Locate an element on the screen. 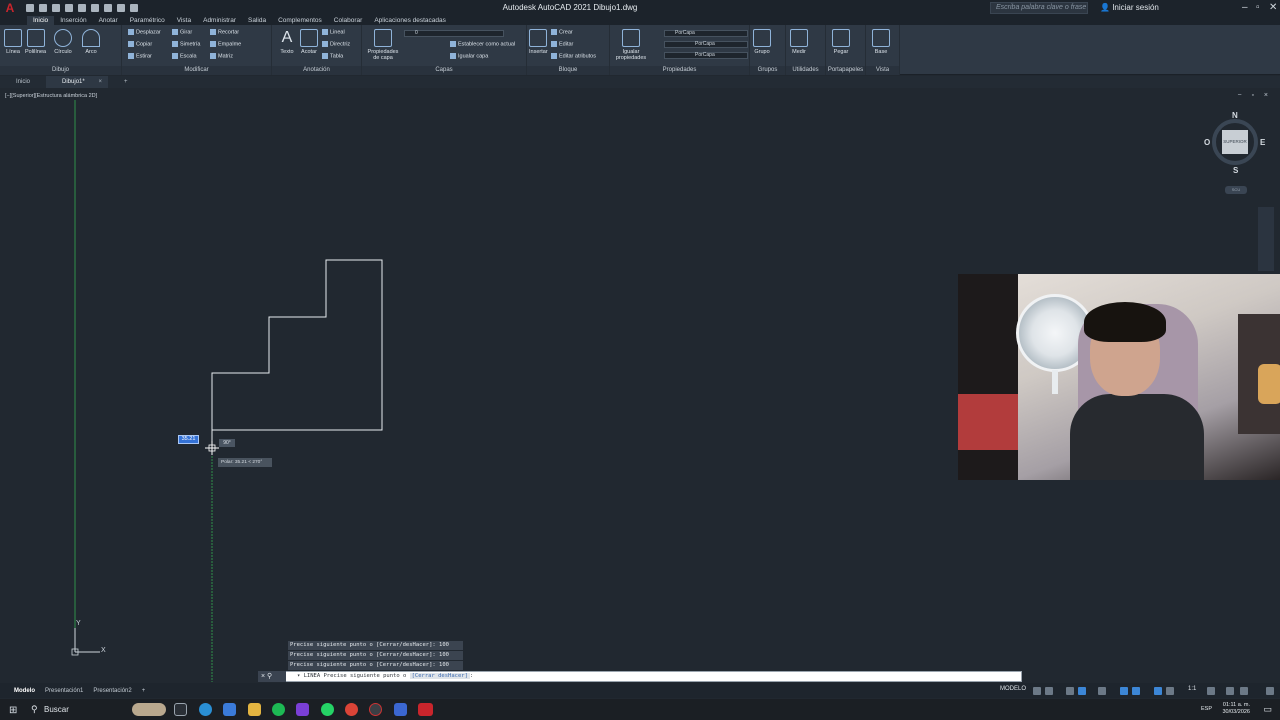  object-snap-tracking-icon is located at coordinates (1124, 691).